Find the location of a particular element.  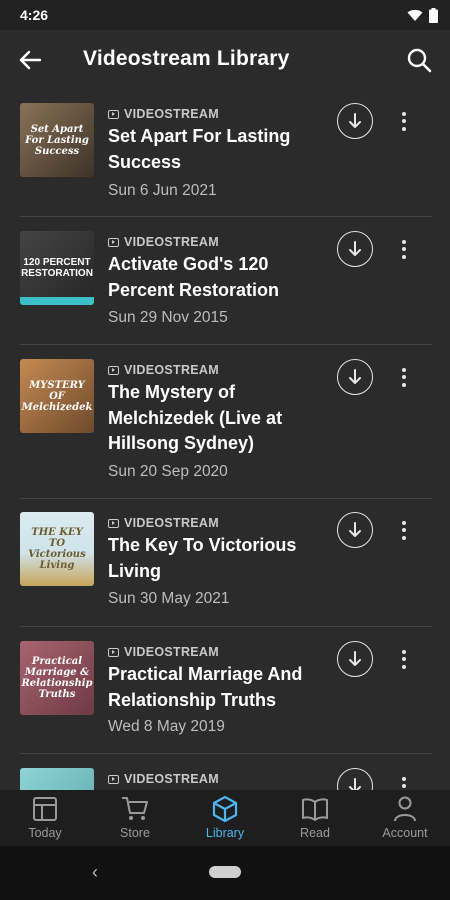

status-bar: 4:26 is located at coordinates (225, 15).